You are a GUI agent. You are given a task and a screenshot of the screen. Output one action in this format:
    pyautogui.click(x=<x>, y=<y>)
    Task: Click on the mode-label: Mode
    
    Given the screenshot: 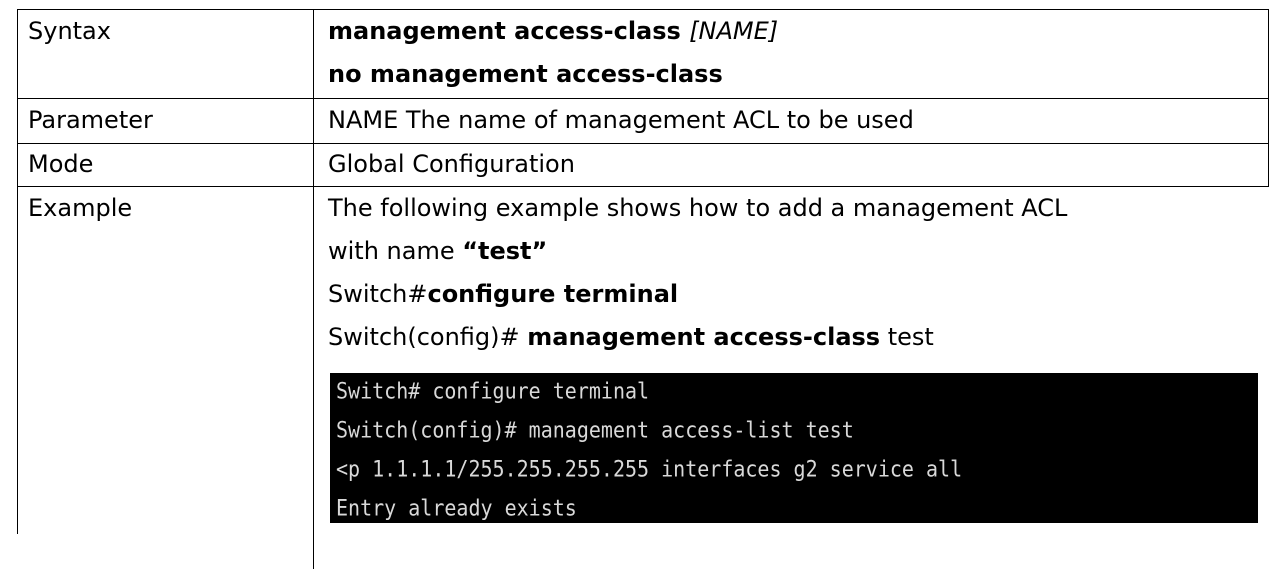 What is the action you would take?
    pyautogui.click(x=61, y=164)
    